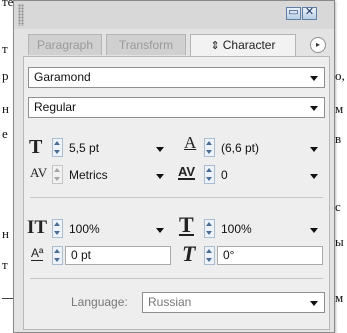 The width and height of the screenshot is (347, 333). I want to click on updown-arrows-icon: ⇕, so click(215, 46).